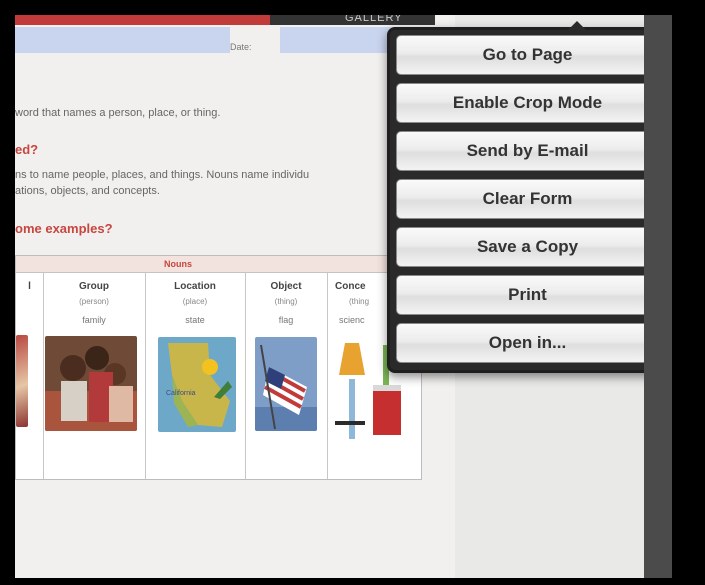 The height and width of the screenshot is (585, 705). What do you see at coordinates (94, 301) in the screenshot?
I see `column-subheader: (person)` at bounding box center [94, 301].